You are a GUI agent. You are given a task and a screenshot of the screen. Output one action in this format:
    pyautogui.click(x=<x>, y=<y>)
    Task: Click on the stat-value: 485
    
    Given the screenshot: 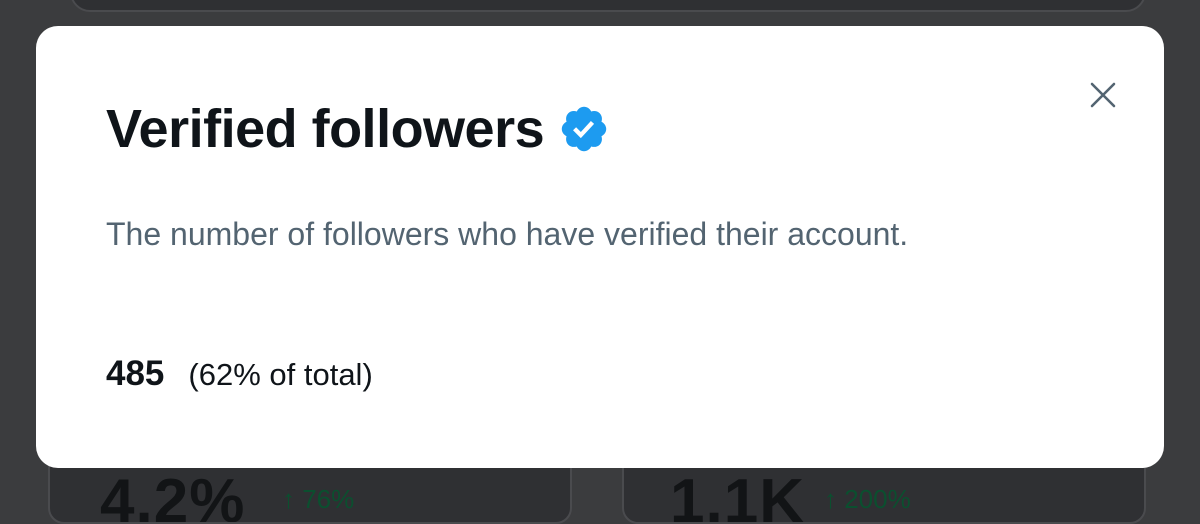 What is the action you would take?
    pyautogui.click(x=135, y=373)
    